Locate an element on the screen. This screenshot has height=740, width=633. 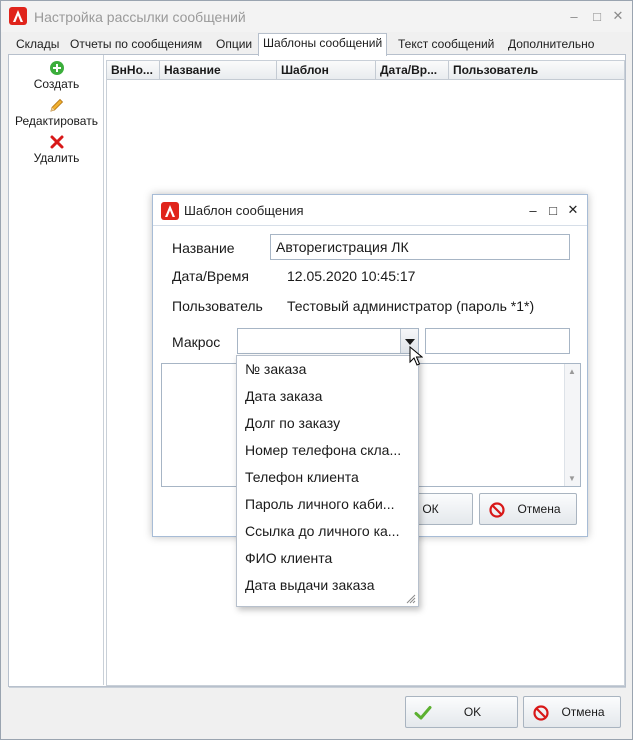
edit-button: Редактировать is located at coordinates (56, 112).